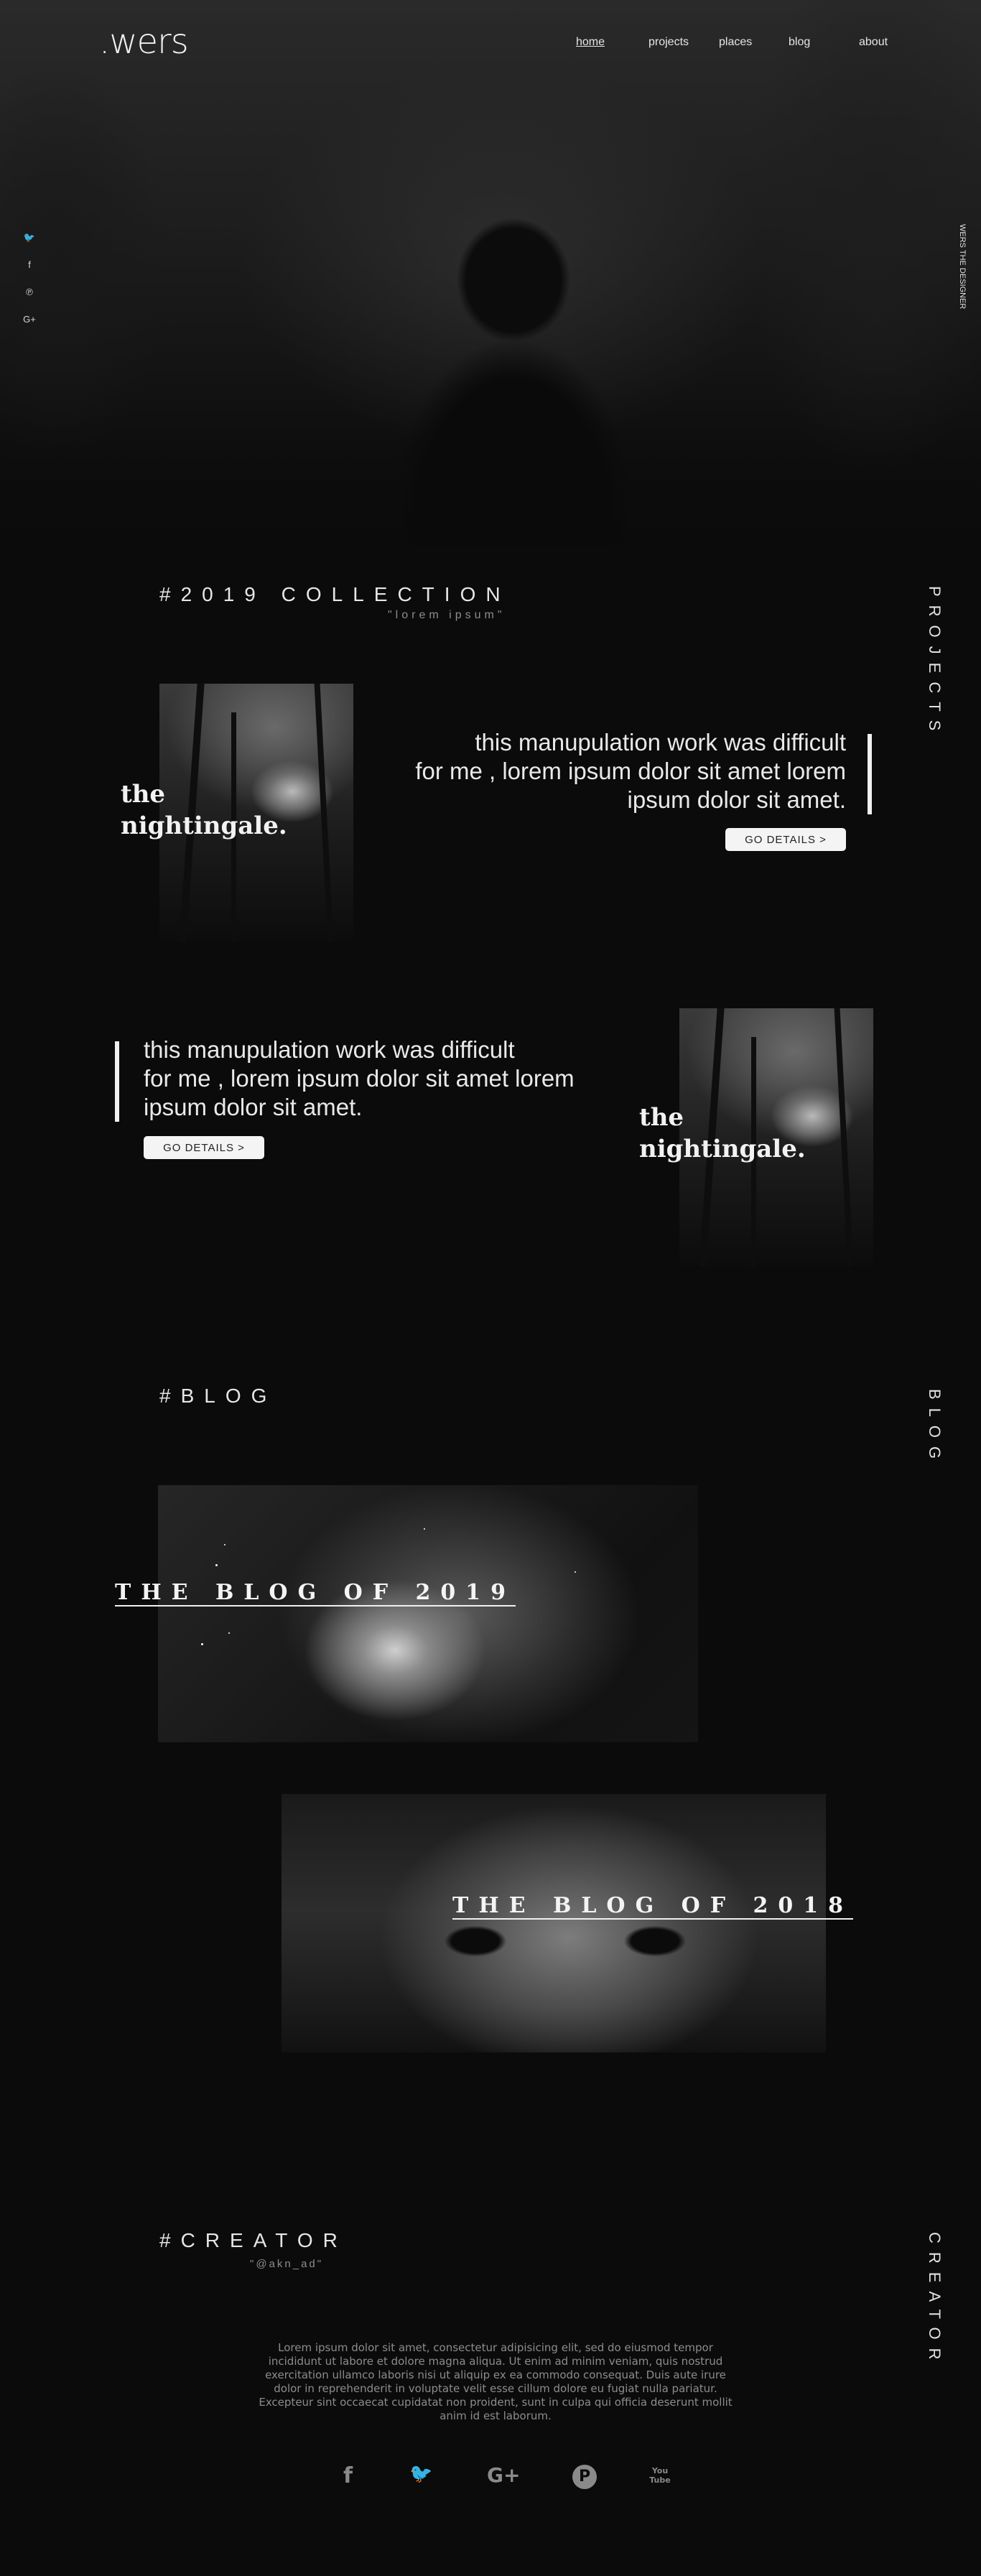  I want to click on blog-post-title: THE BLOG OF 2018, so click(652, 1906).